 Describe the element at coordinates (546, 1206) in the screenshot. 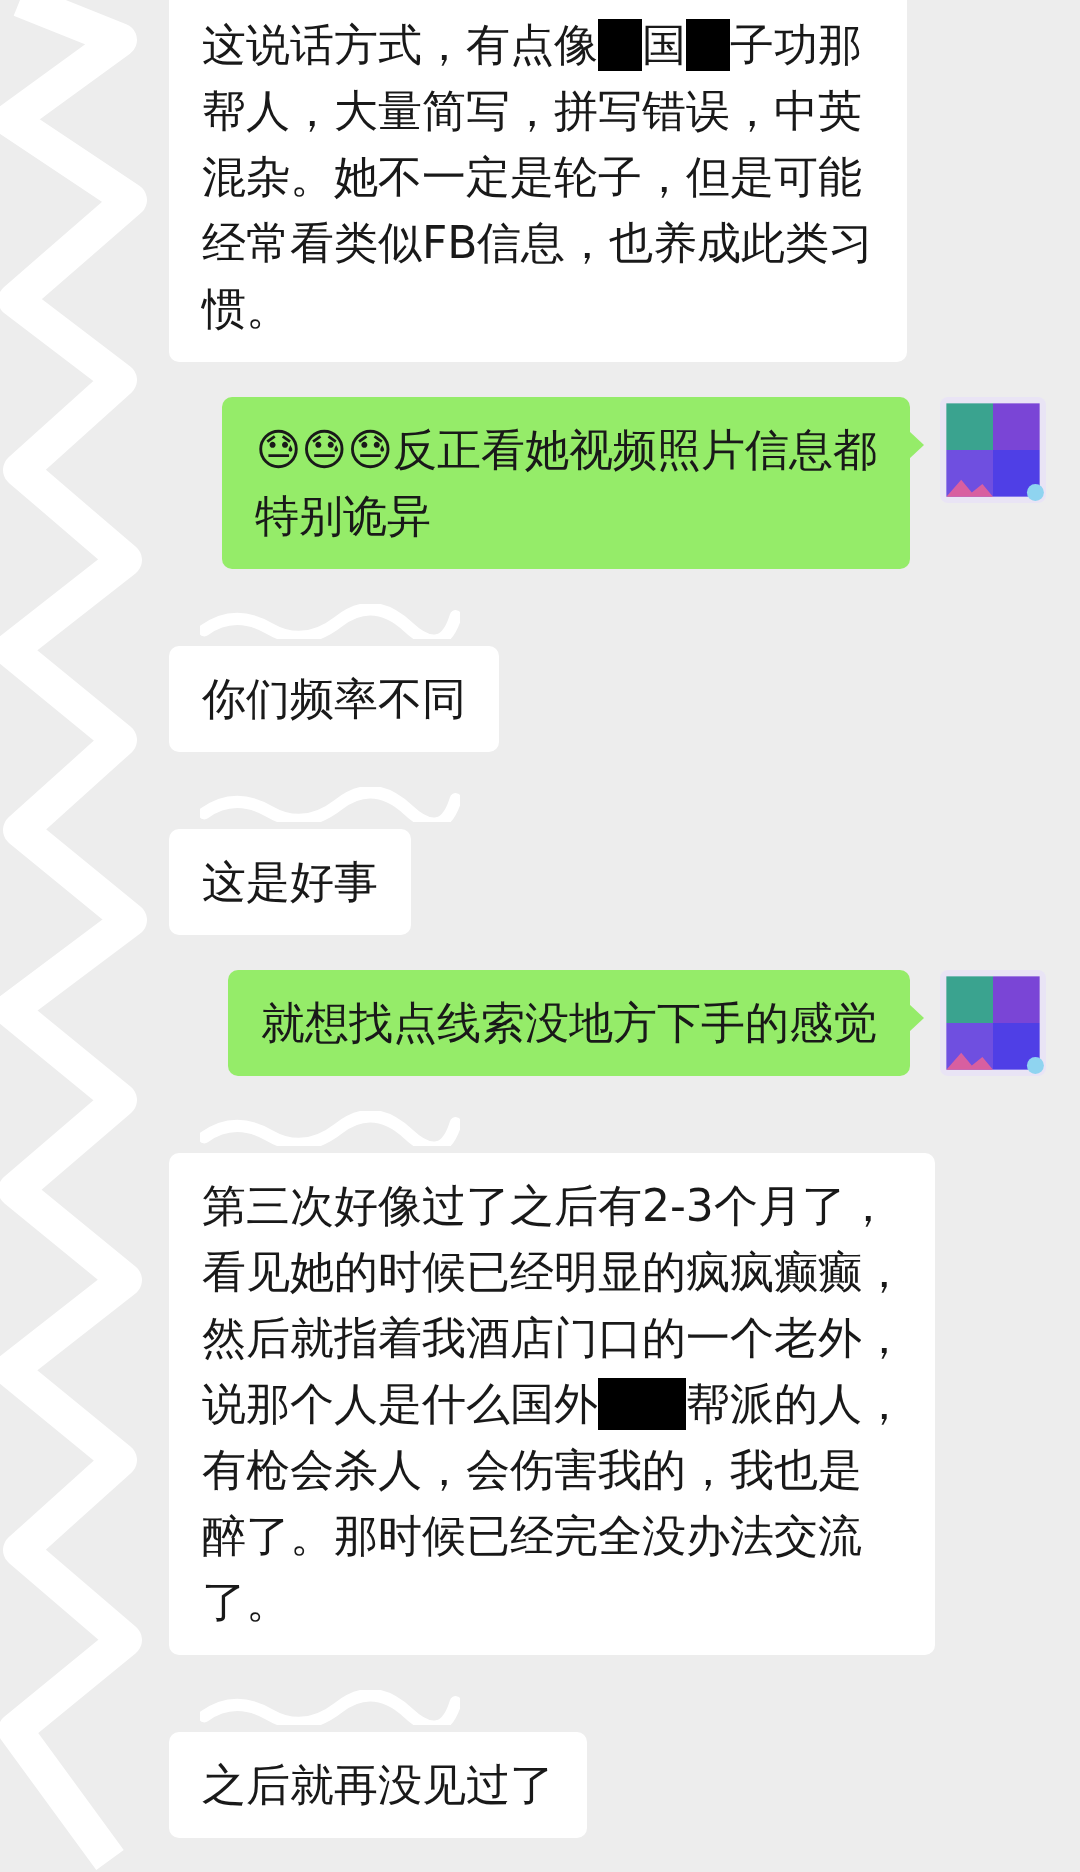

I see `message-text: 第三次好像过了之后有2-3个月了，` at that location.